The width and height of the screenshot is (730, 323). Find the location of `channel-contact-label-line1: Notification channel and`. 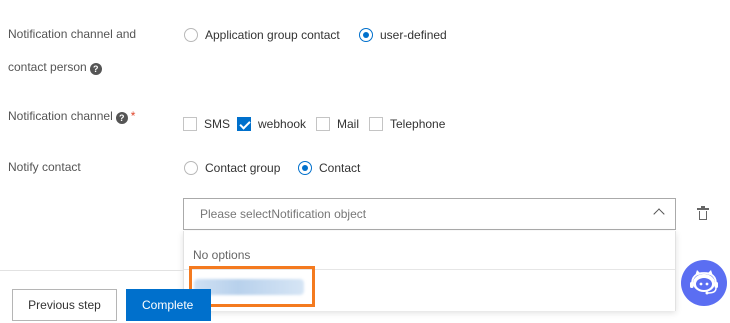

channel-contact-label-line1: Notification channel and is located at coordinates (72, 34).